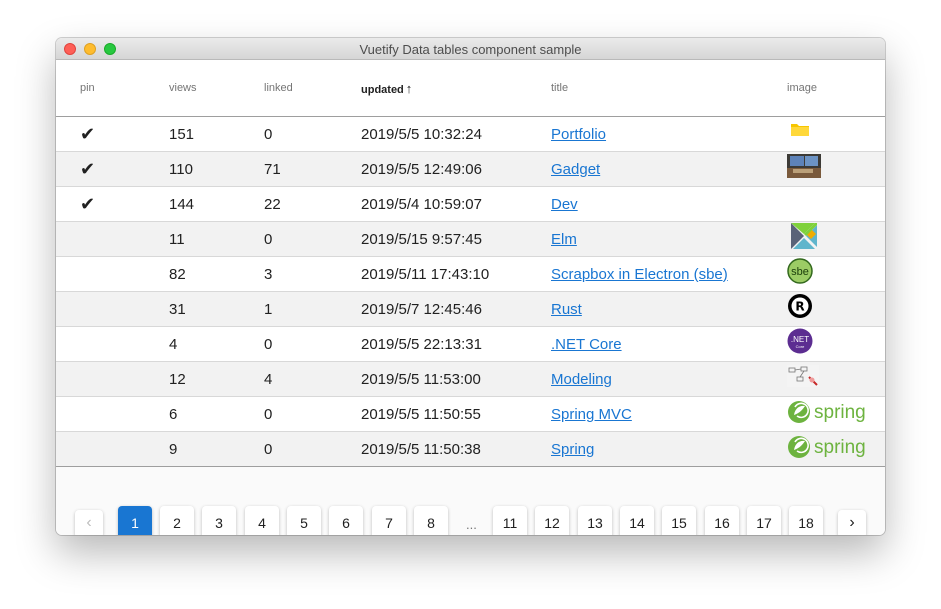 This screenshot has width=941, height=609. What do you see at coordinates (216, 449) in the screenshot?
I see `views-cell: 9` at bounding box center [216, 449].